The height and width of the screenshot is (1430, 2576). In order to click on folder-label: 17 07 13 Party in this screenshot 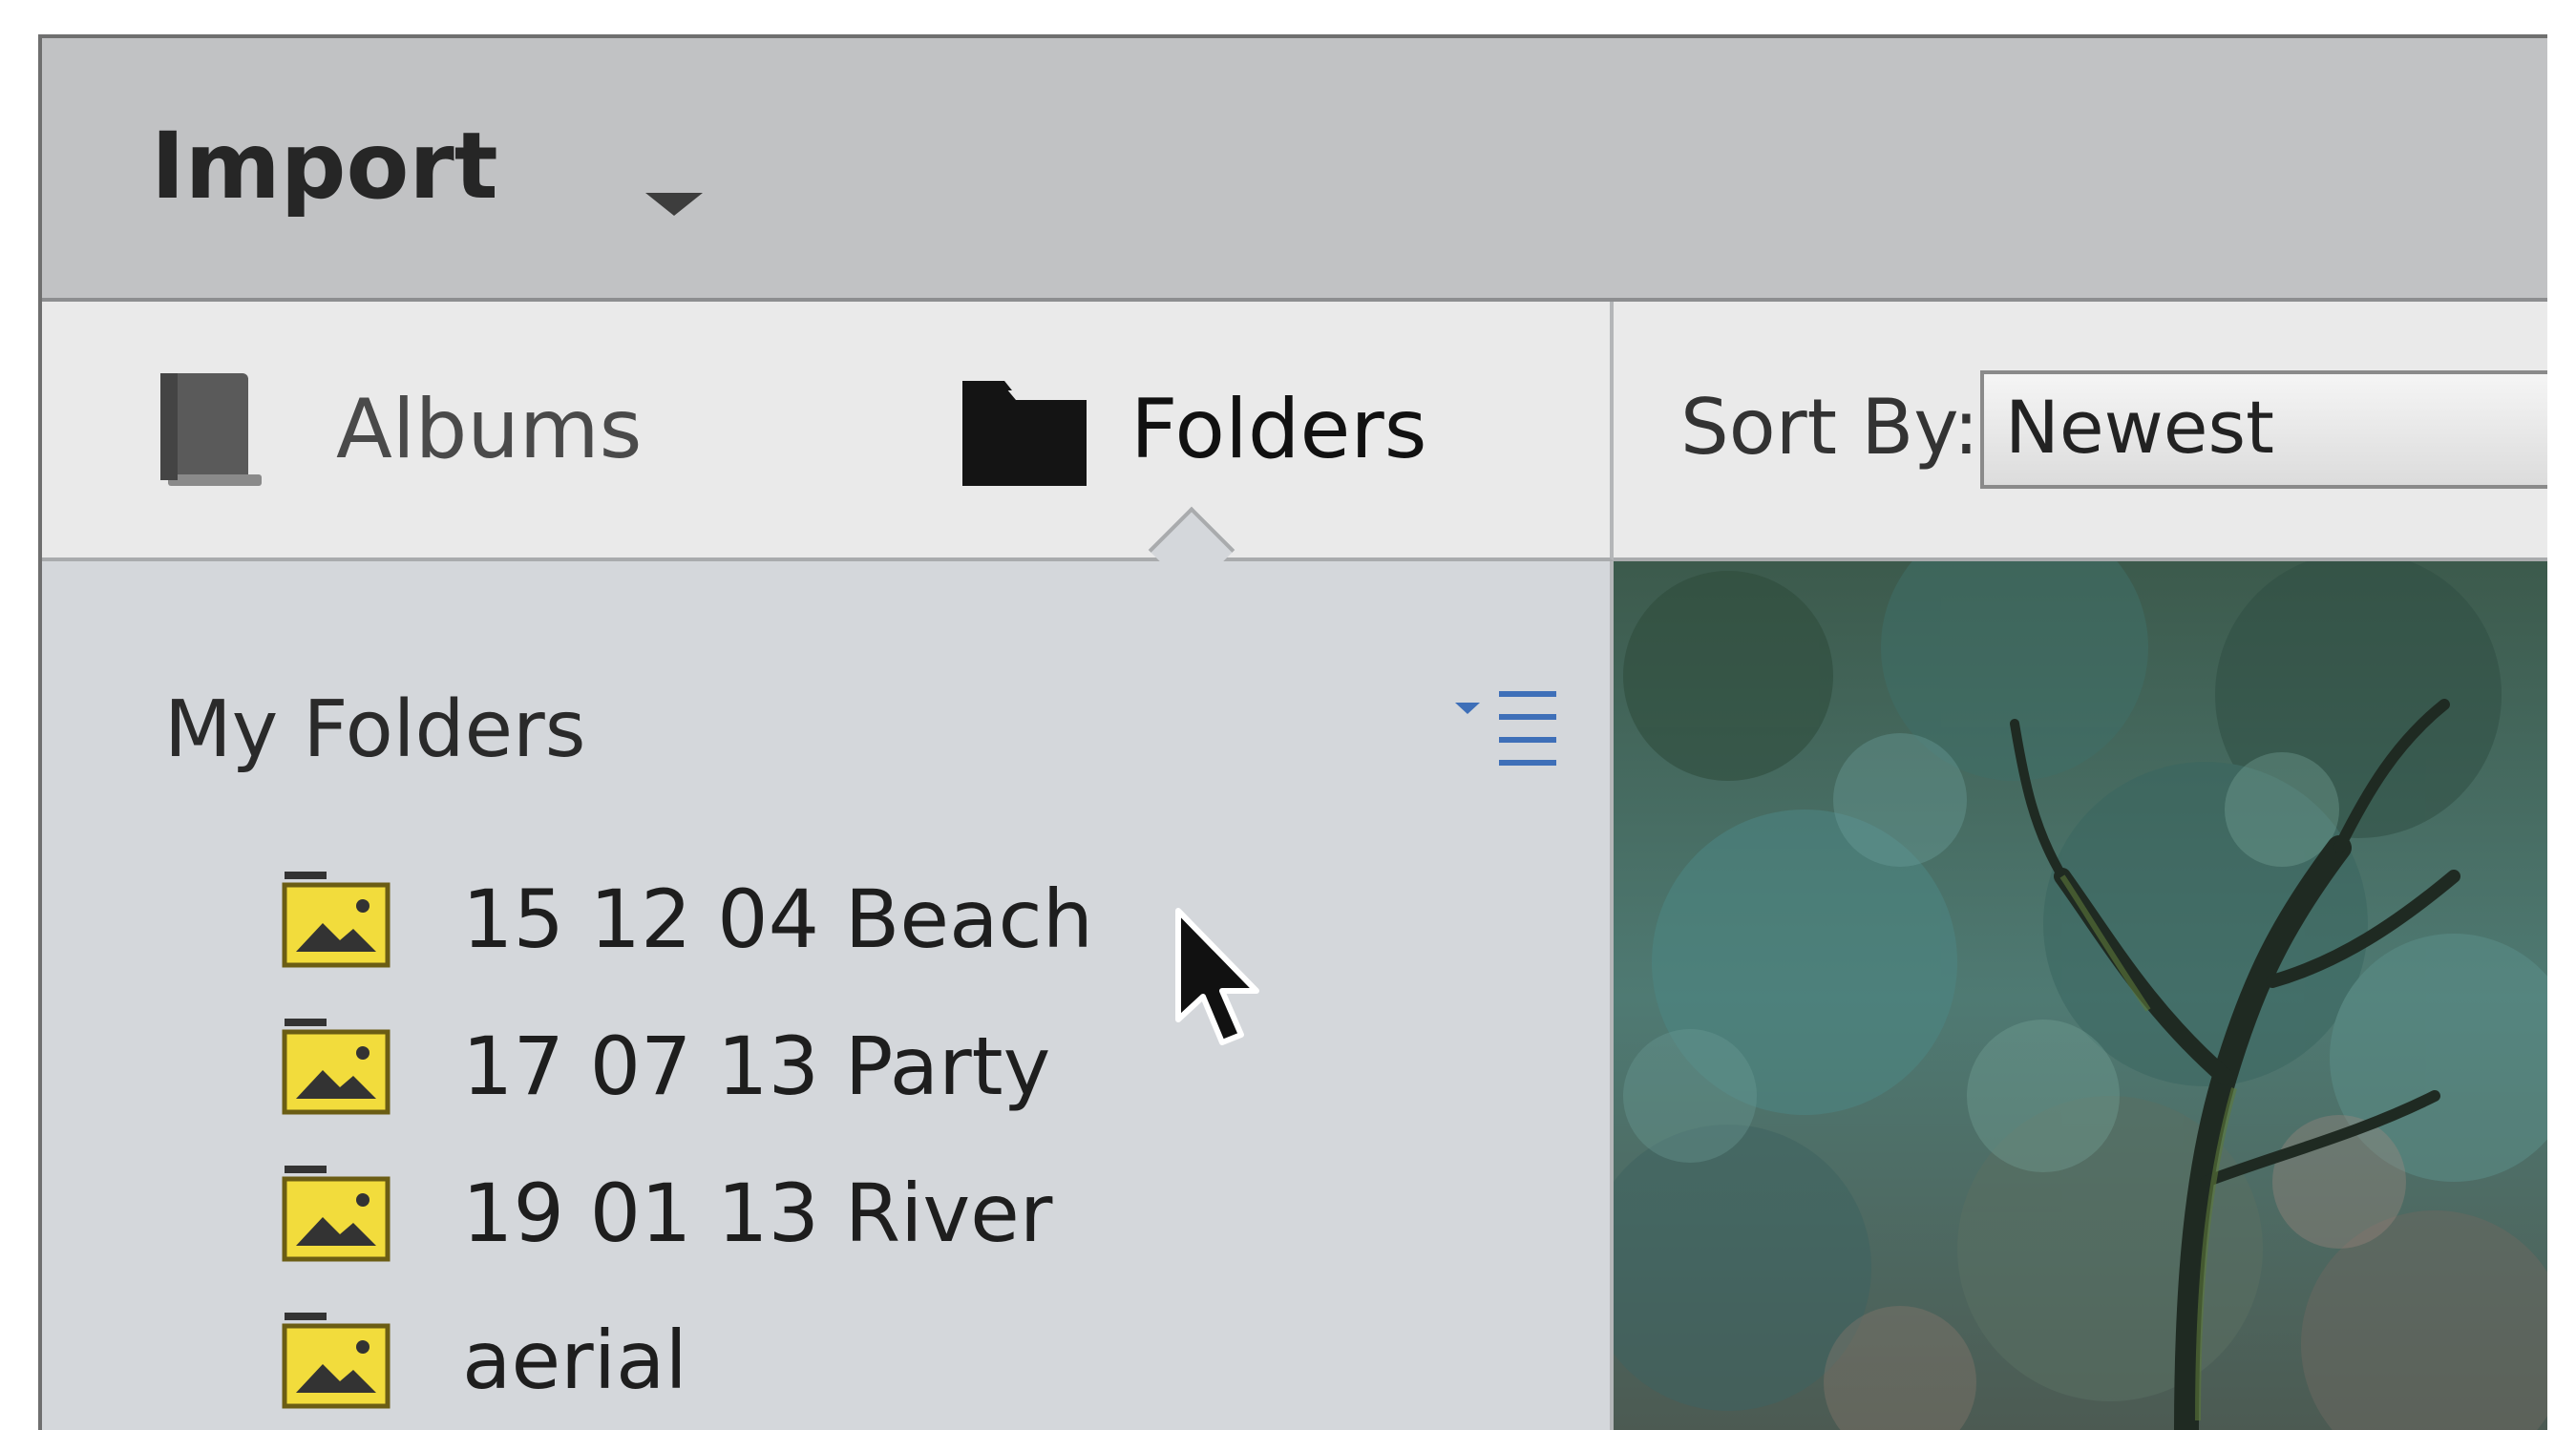, I will do `click(756, 1066)`.